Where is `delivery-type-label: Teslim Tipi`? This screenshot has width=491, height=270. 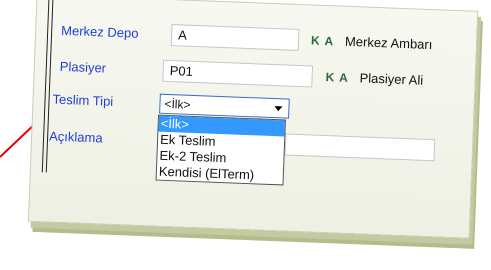
delivery-type-label: Teslim Tipi is located at coordinates (83, 100).